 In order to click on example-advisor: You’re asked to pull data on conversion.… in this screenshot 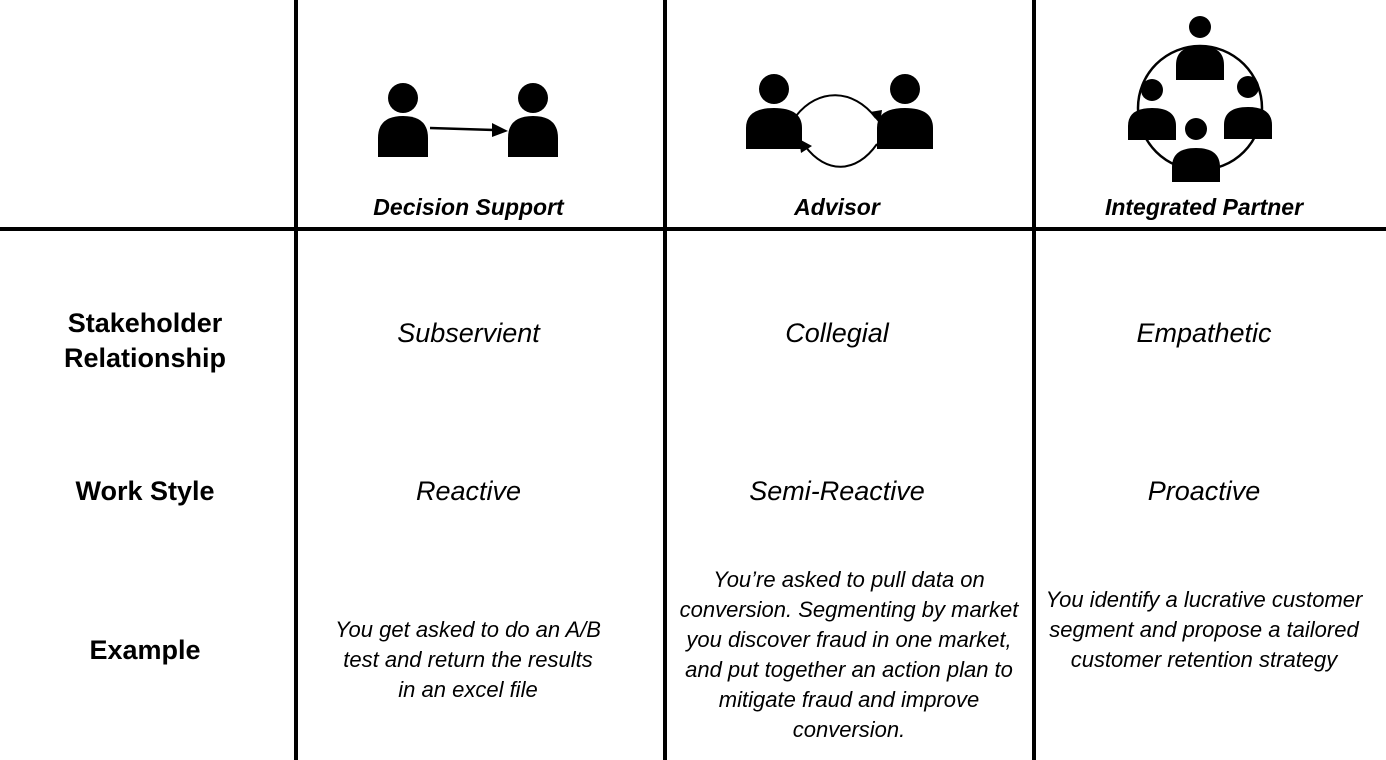, I will do `click(849, 654)`.